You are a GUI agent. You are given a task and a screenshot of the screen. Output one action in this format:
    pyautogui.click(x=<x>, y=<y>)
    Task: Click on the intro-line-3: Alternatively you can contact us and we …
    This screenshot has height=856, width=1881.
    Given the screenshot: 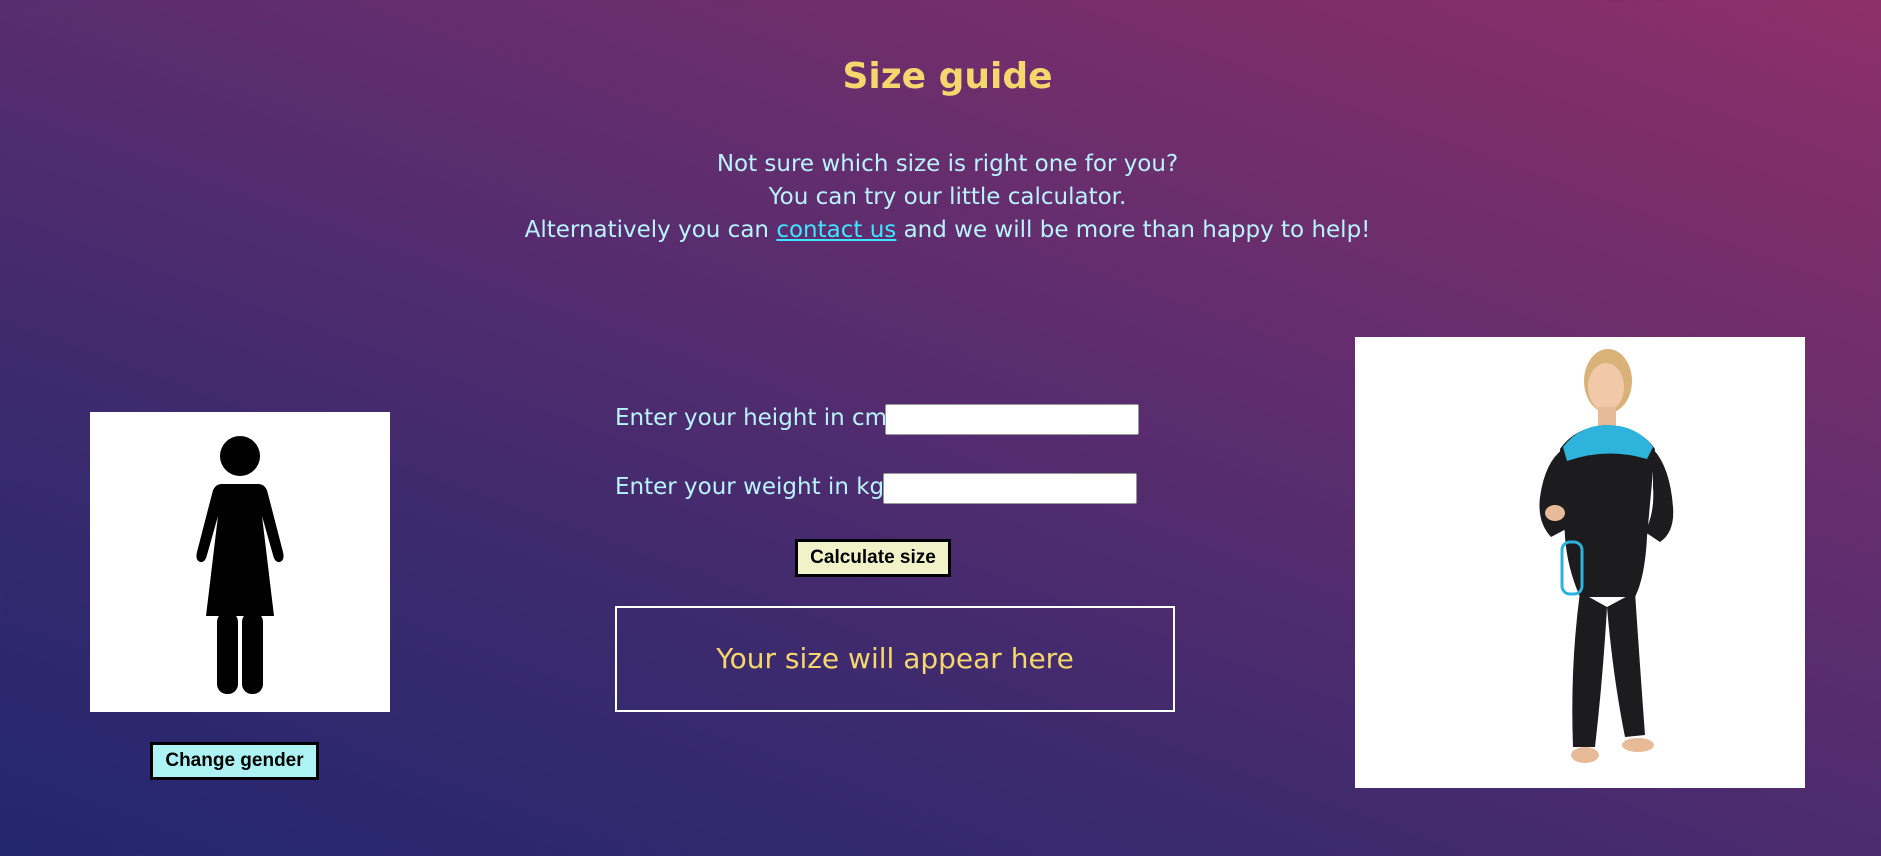 What is the action you would take?
    pyautogui.click(x=940, y=230)
    